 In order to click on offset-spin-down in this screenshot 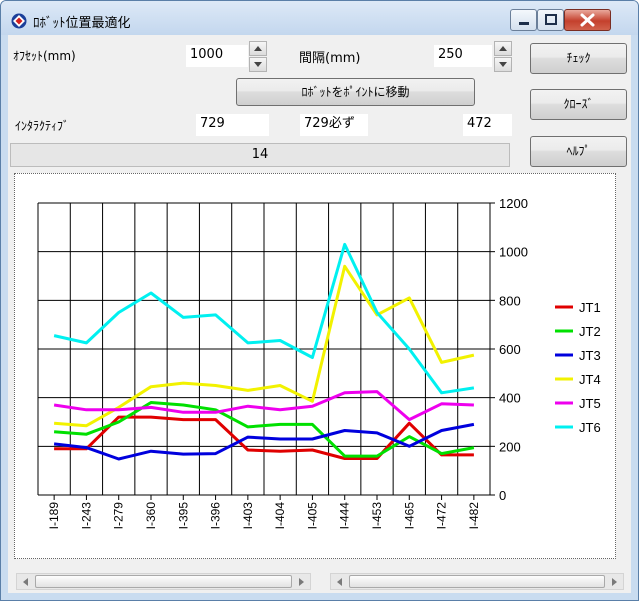, I will do `click(258, 64)`.